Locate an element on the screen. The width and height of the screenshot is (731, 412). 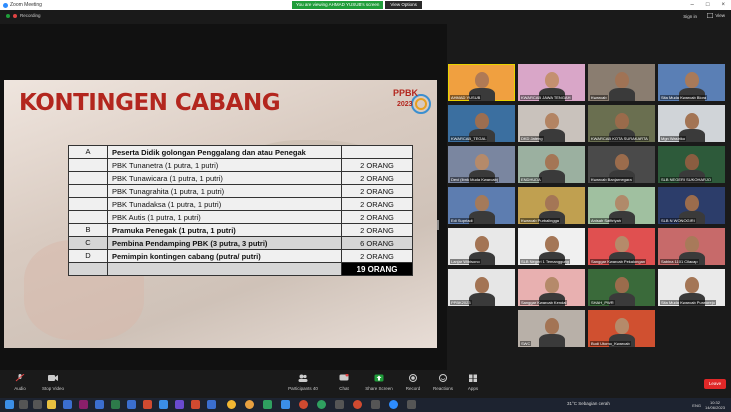
participant-tile: Sabina 1101 Cilacap is located at coordinates (691, 246).